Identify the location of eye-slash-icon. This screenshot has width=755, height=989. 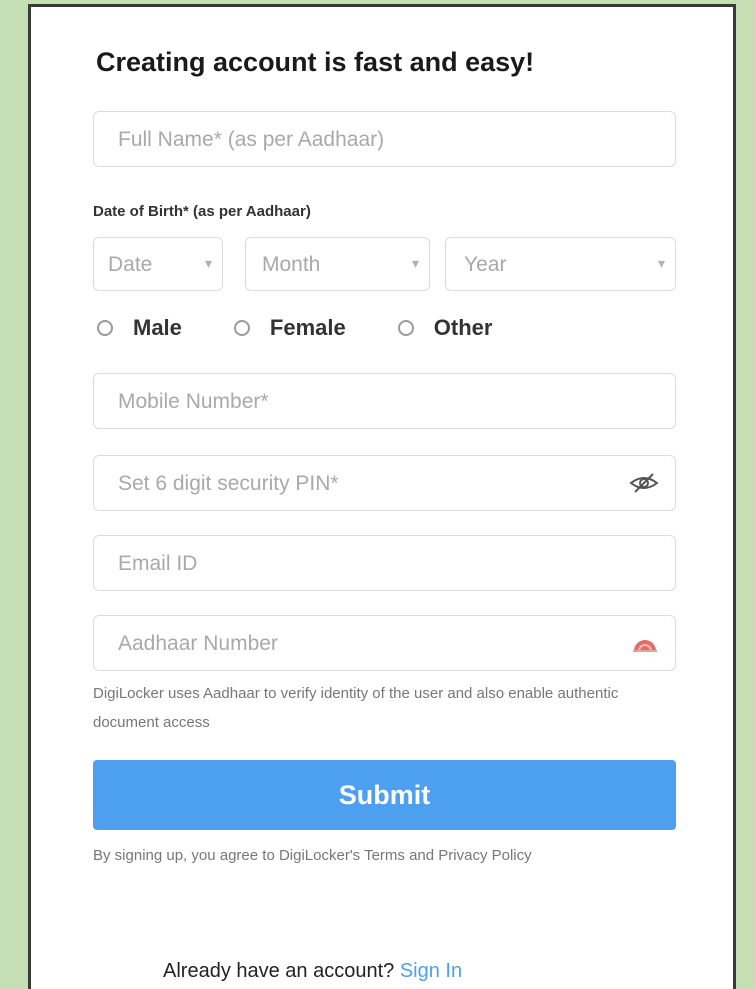
(644, 485).